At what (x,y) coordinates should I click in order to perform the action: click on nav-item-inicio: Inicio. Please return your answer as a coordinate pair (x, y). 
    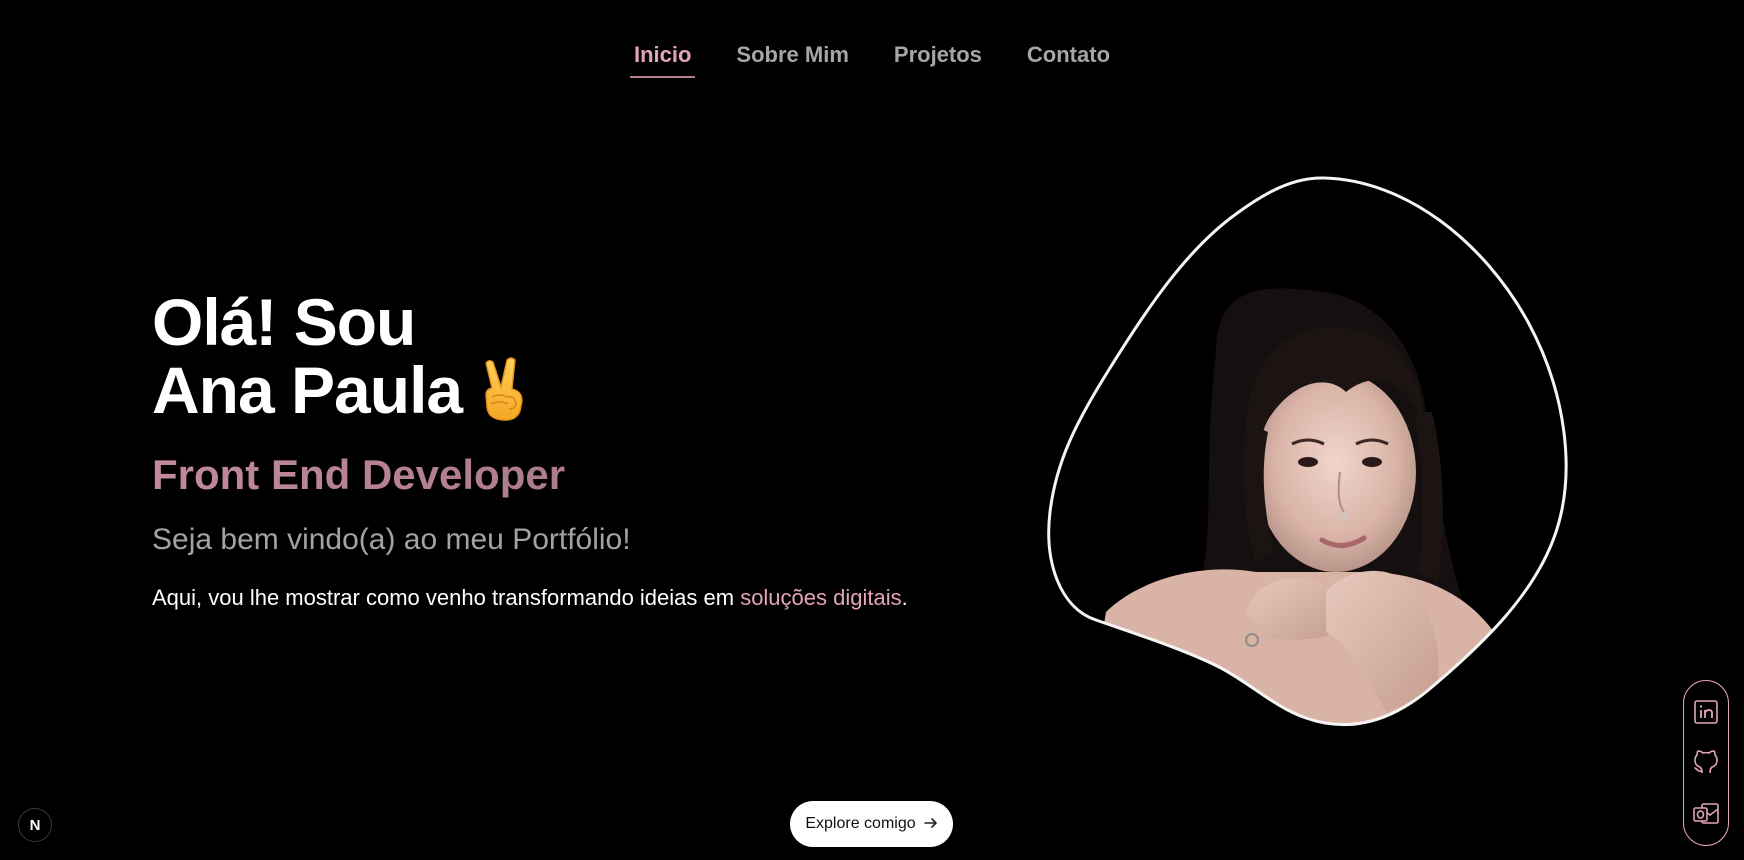
    Looking at the image, I should click on (662, 58).